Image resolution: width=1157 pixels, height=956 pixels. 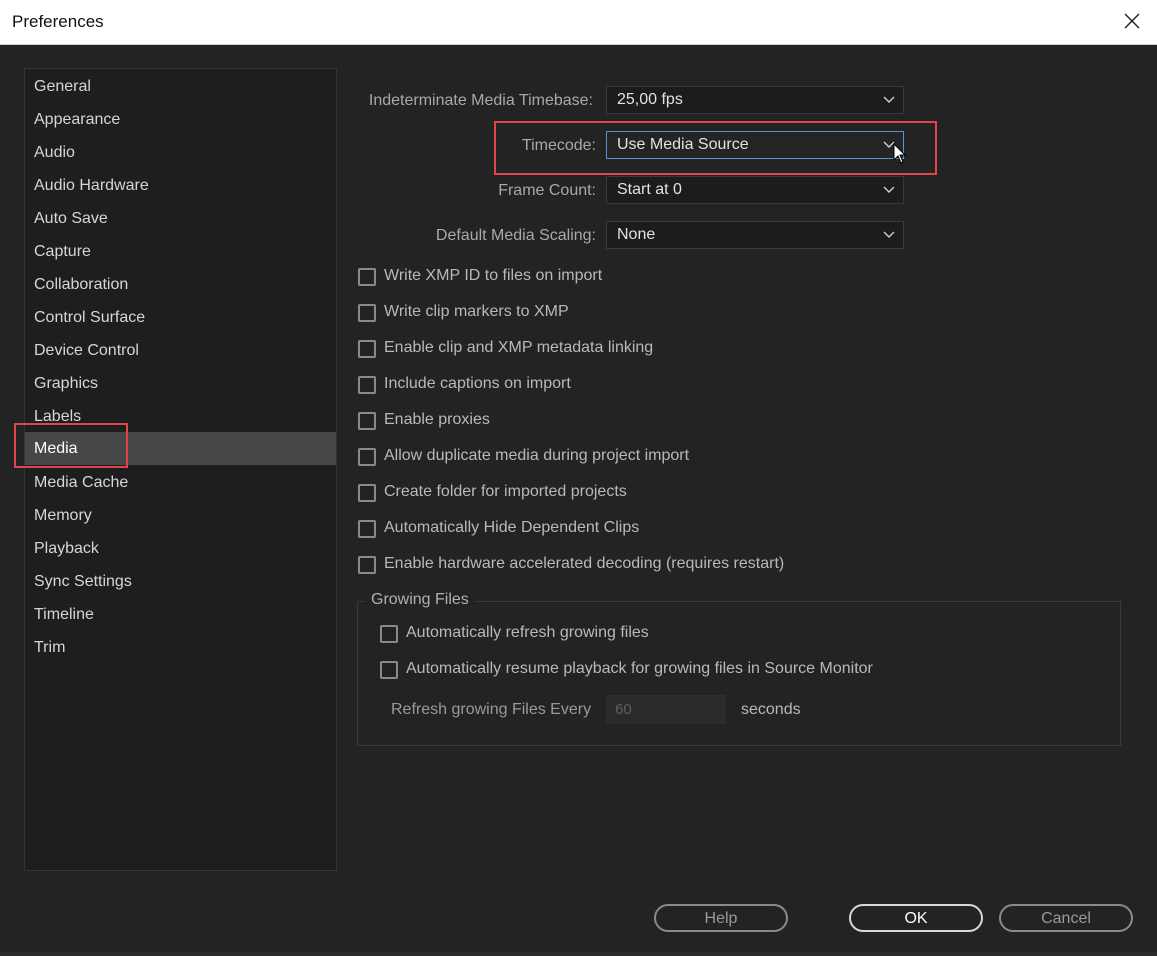 I want to click on window-title: Preferences, so click(x=58, y=21).